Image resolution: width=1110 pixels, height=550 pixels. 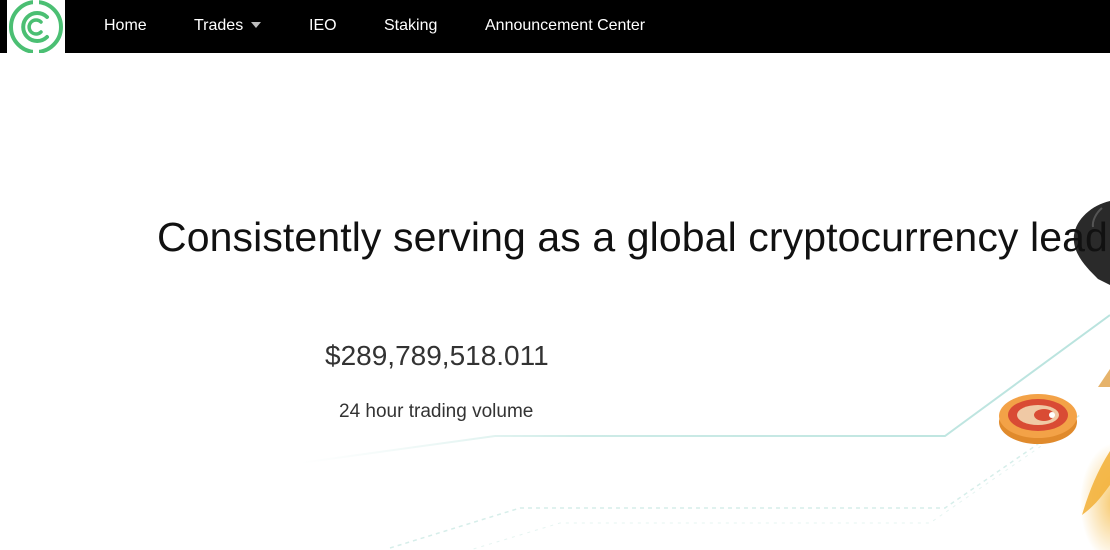 What do you see at coordinates (1038, 419) in the screenshot?
I see `coin-icon` at bounding box center [1038, 419].